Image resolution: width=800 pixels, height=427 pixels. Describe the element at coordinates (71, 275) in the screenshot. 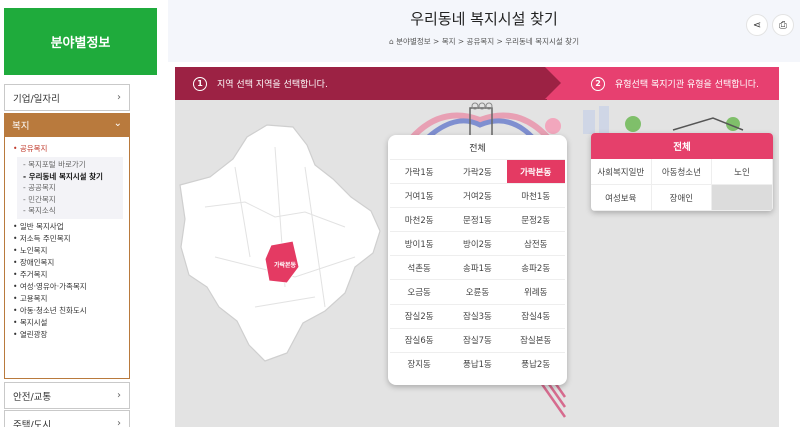

I see `submenu-housing: • 주거복지` at that location.